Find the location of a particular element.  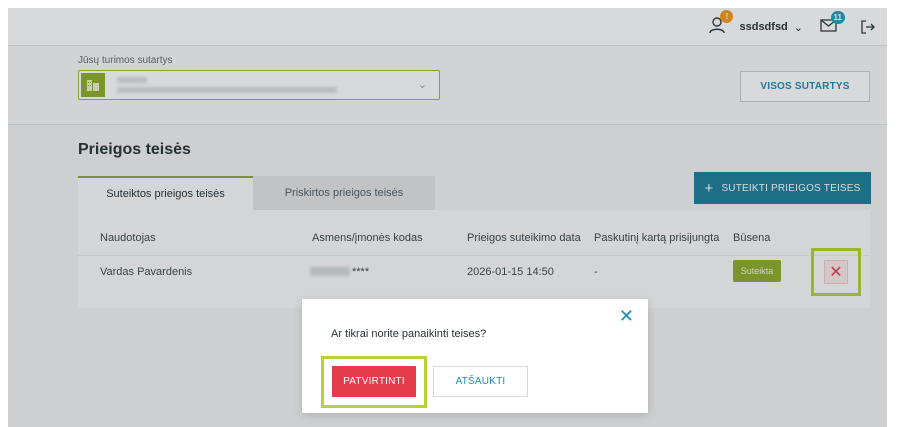

cancel-button: ATŠAUKTI is located at coordinates (480, 381).